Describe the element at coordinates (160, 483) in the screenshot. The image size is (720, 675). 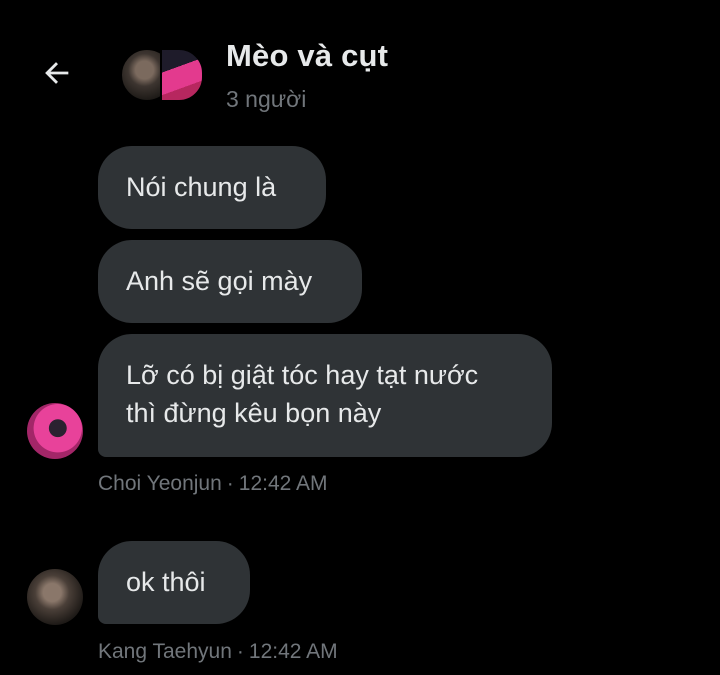
I see `sender-name: Choi Yeonjun` at that location.